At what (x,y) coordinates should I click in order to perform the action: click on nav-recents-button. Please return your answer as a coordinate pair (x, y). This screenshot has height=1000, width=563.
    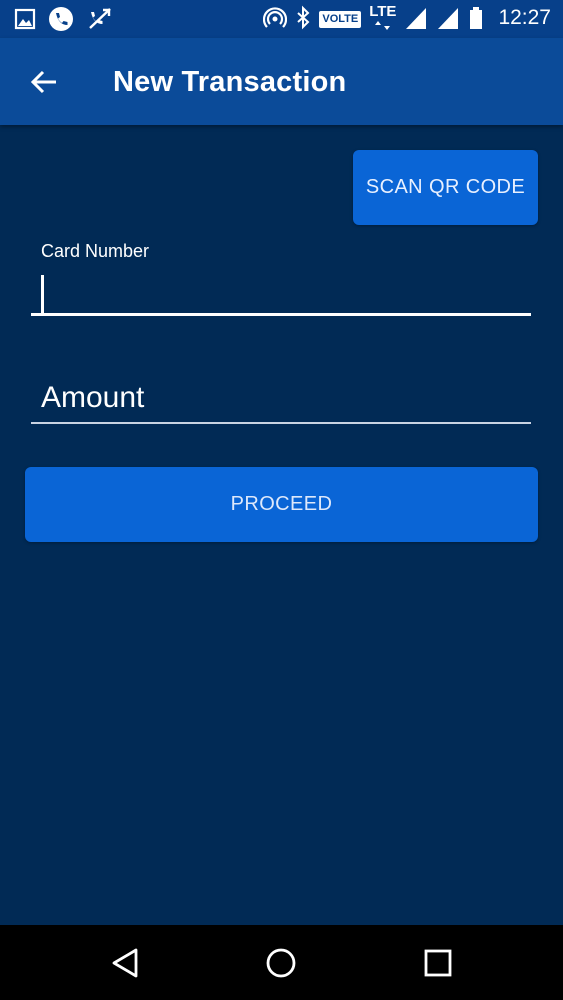
    Looking at the image, I should click on (438, 963).